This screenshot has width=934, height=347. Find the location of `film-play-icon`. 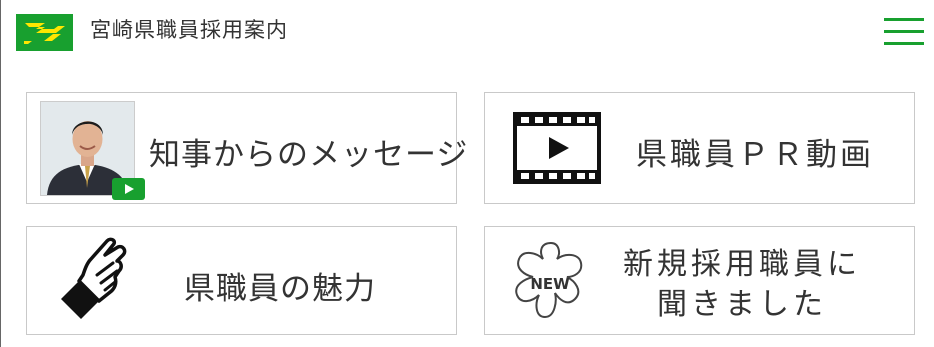

film-play-icon is located at coordinates (557, 148).